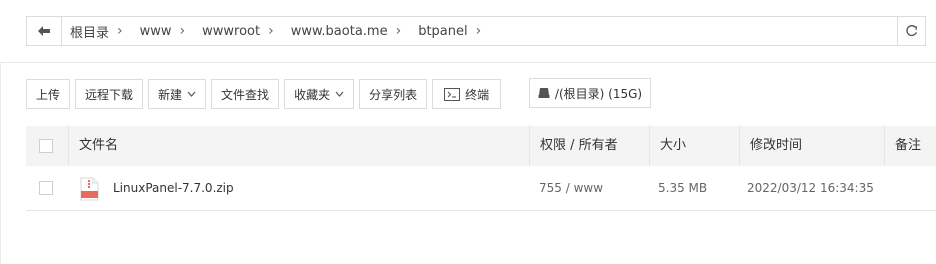 The width and height of the screenshot is (936, 264). Describe the element at coordinates (683, 188) in the screenshot. I see `file-size: 5.35 MB` at that location.